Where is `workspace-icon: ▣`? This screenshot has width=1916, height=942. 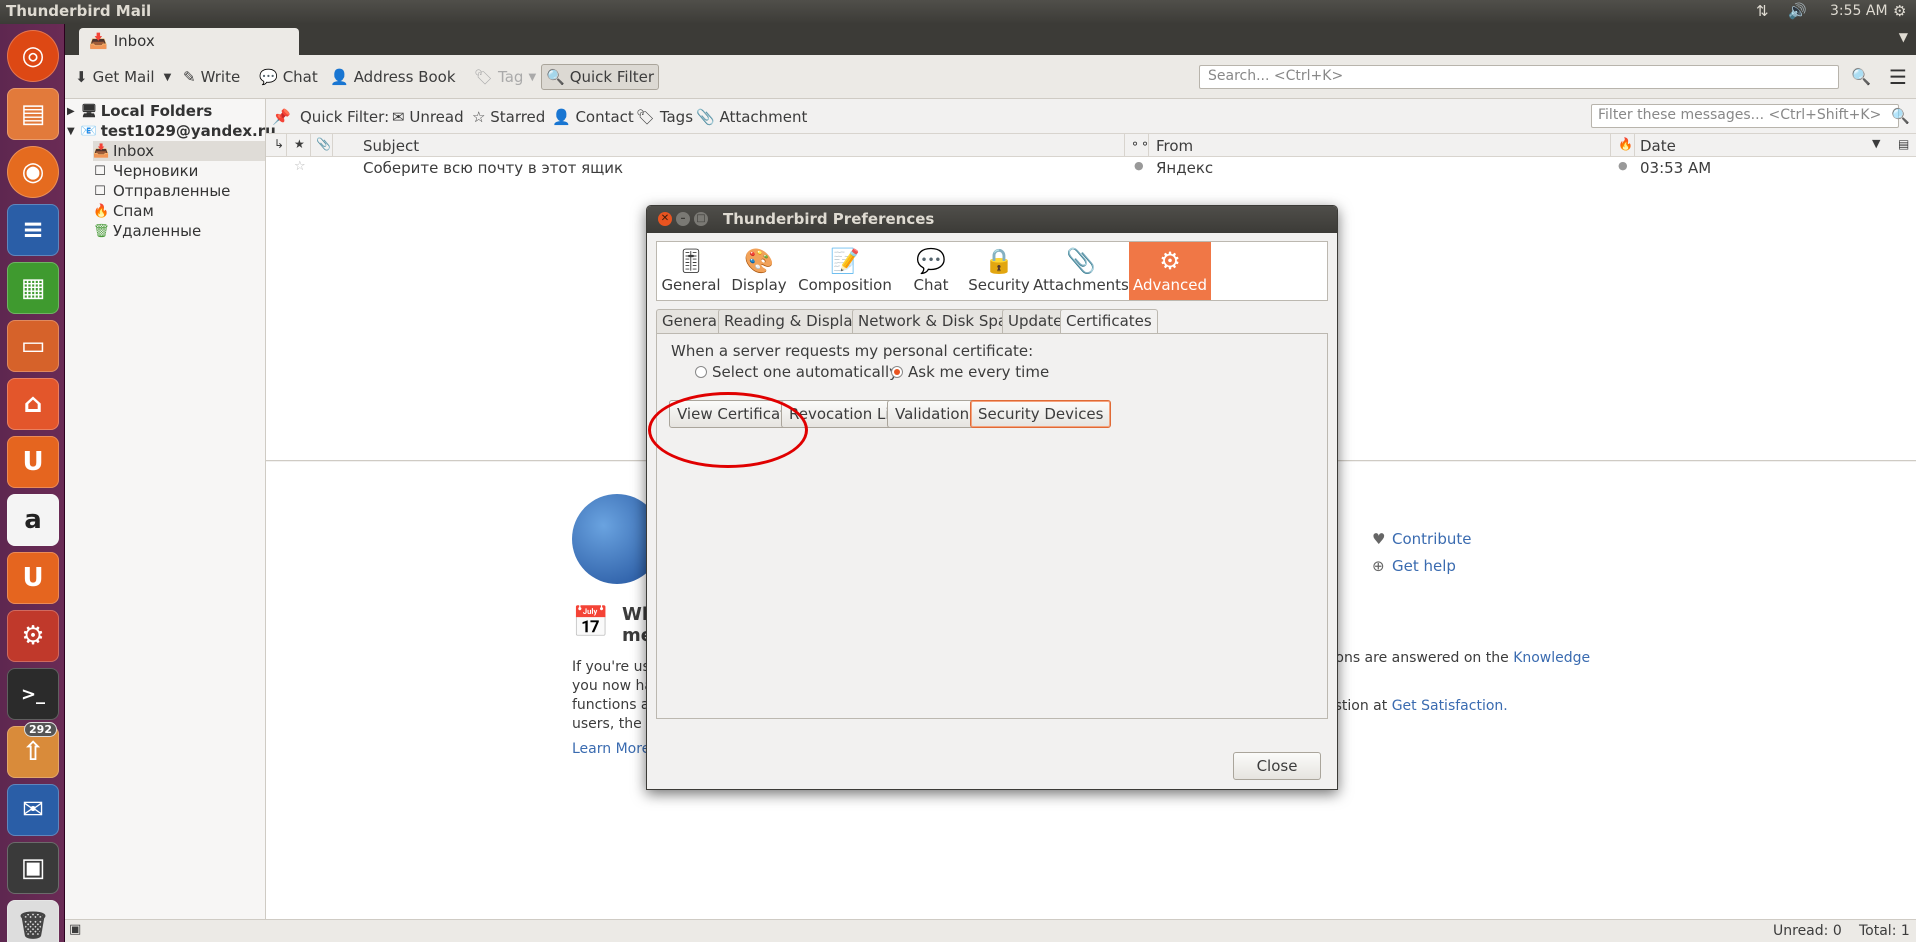 workspace-icon: ▣ is located at coordinates (33, 868).